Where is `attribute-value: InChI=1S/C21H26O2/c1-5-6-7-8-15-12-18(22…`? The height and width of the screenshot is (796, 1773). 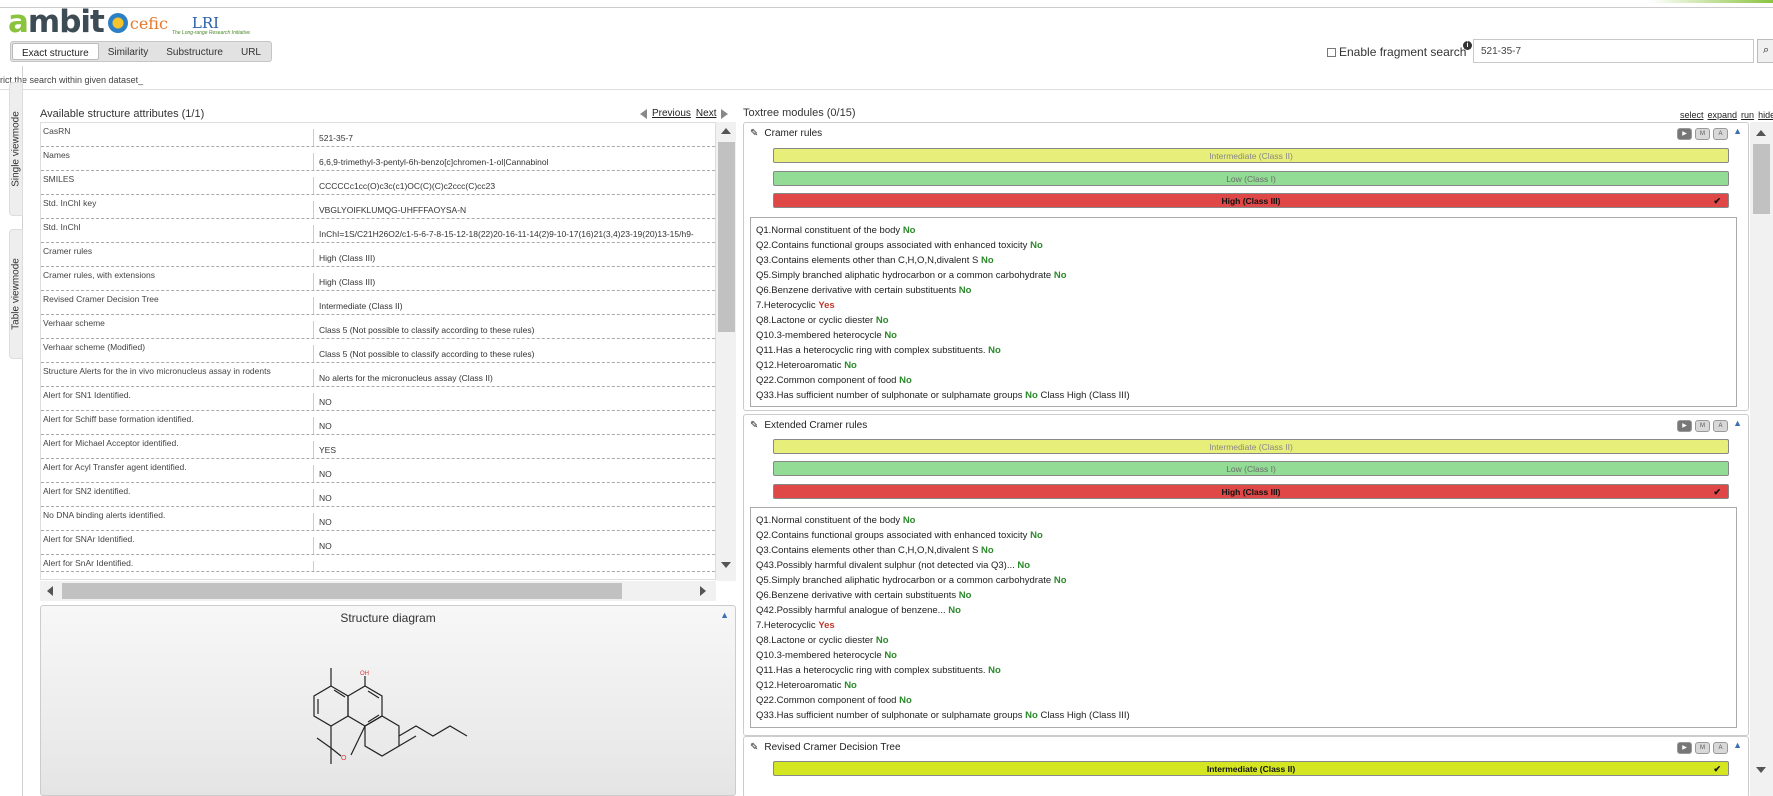 attribute-value: InChI=1S/C21H26O2/c1-5-6-7-8-15-12-18(22… is located at coordinates (514, 233).